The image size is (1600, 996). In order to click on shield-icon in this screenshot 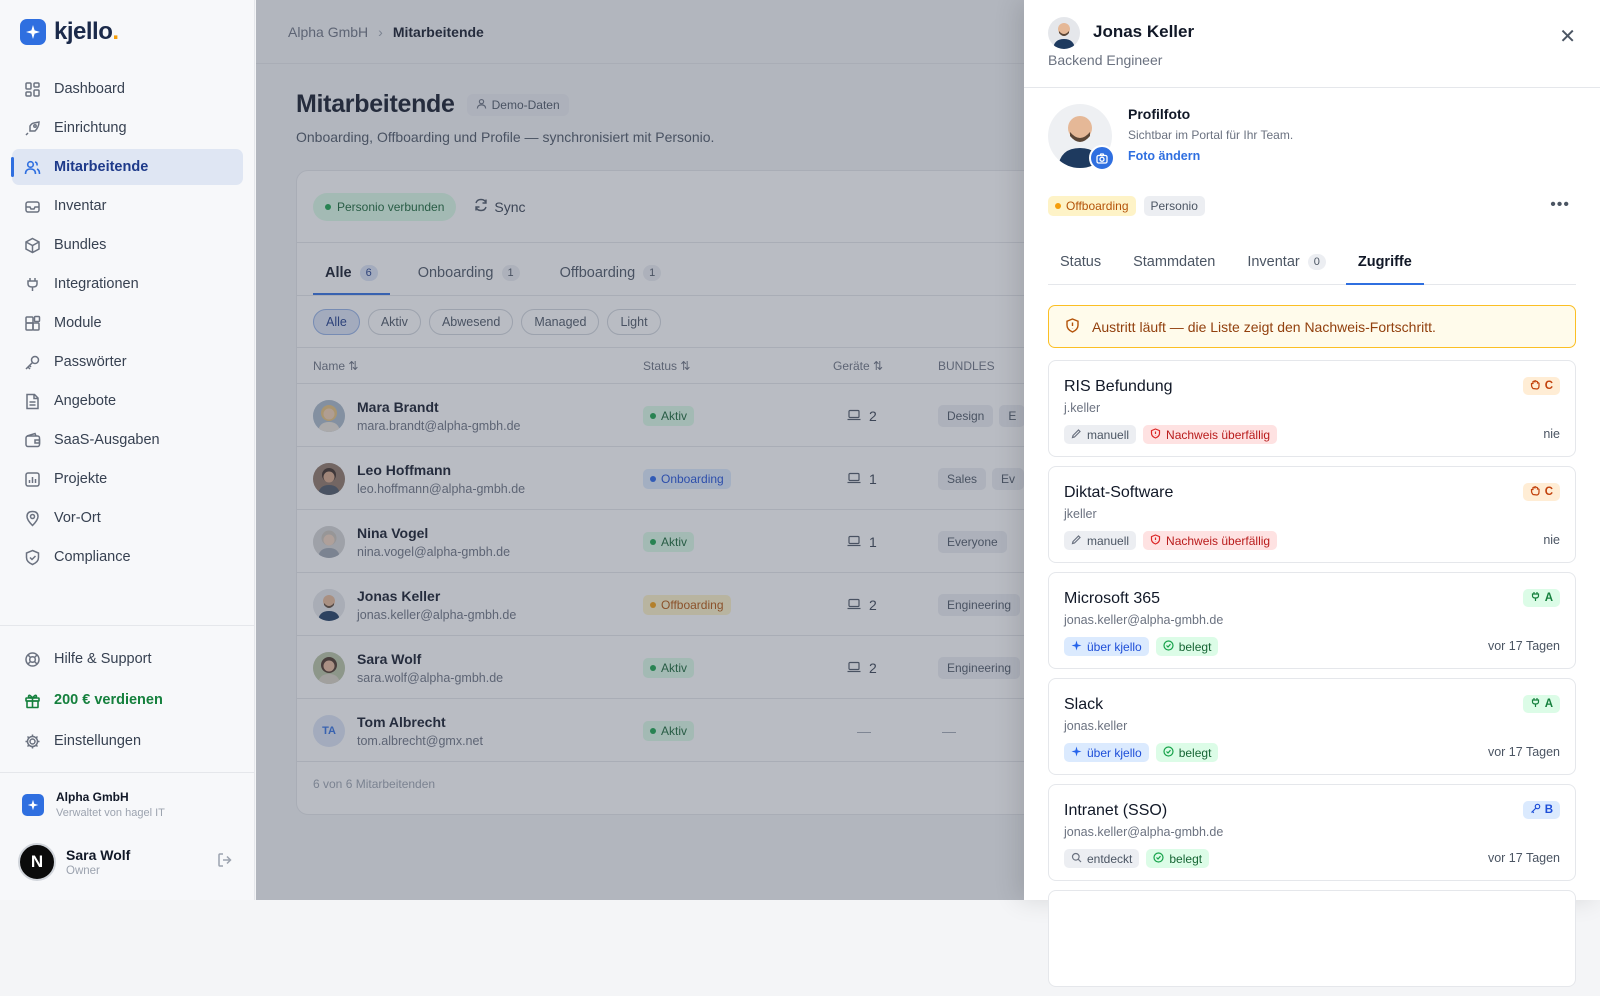, I will do `click(32, 557)`.